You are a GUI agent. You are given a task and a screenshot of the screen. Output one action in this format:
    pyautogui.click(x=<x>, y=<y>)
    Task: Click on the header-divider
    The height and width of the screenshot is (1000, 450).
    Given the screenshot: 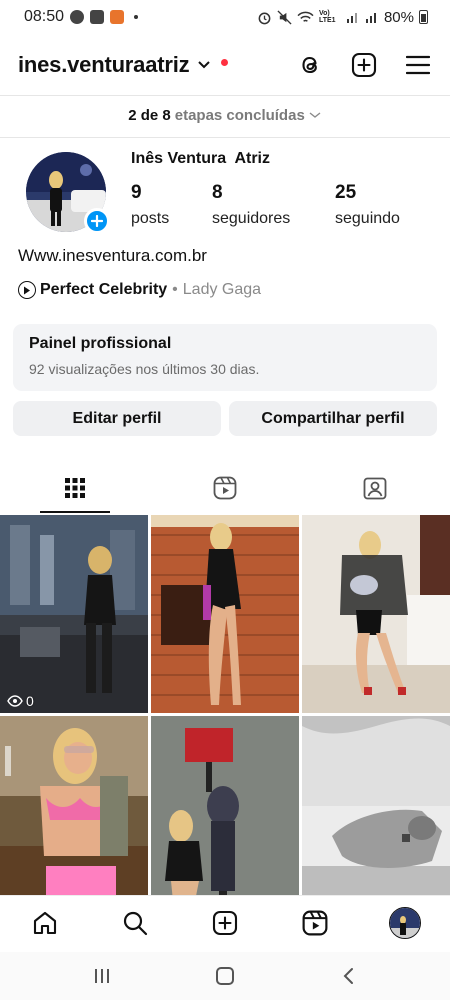 What is the action you would take?
    pyautogui.click(x=225, y=95)
    